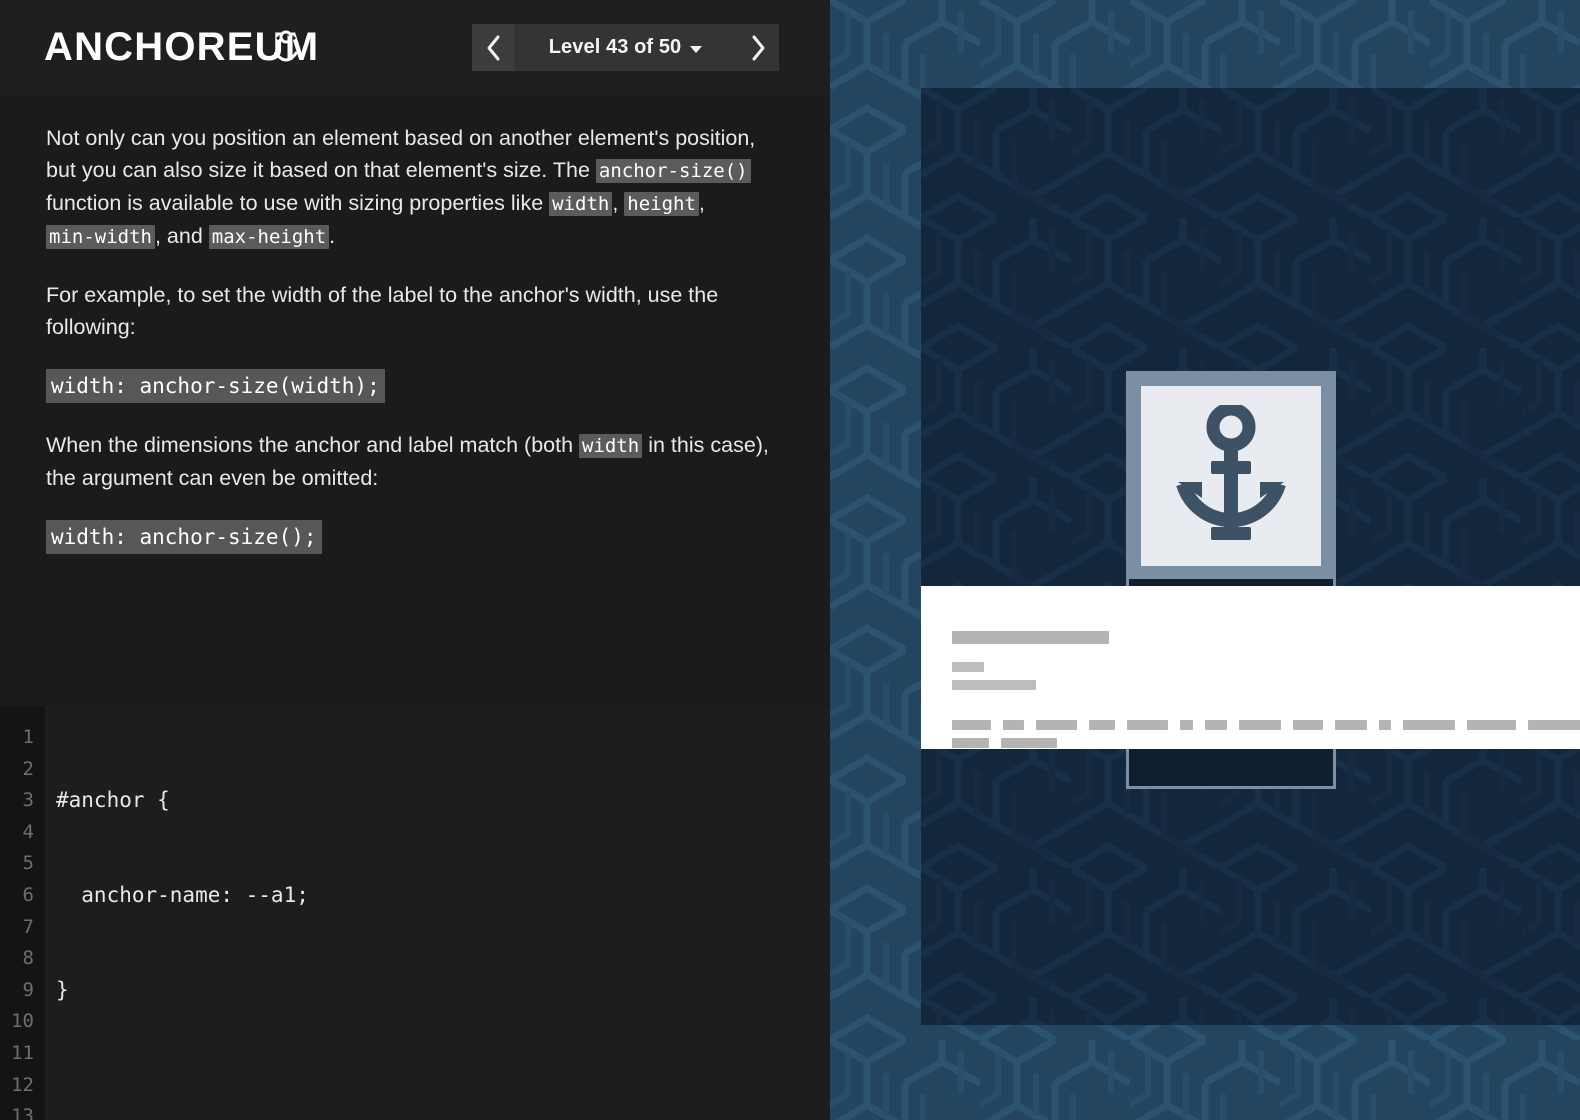  Describe the element at coordinates (100, 237) in the screenshot. I see `code-min-width: min-width` at that location.